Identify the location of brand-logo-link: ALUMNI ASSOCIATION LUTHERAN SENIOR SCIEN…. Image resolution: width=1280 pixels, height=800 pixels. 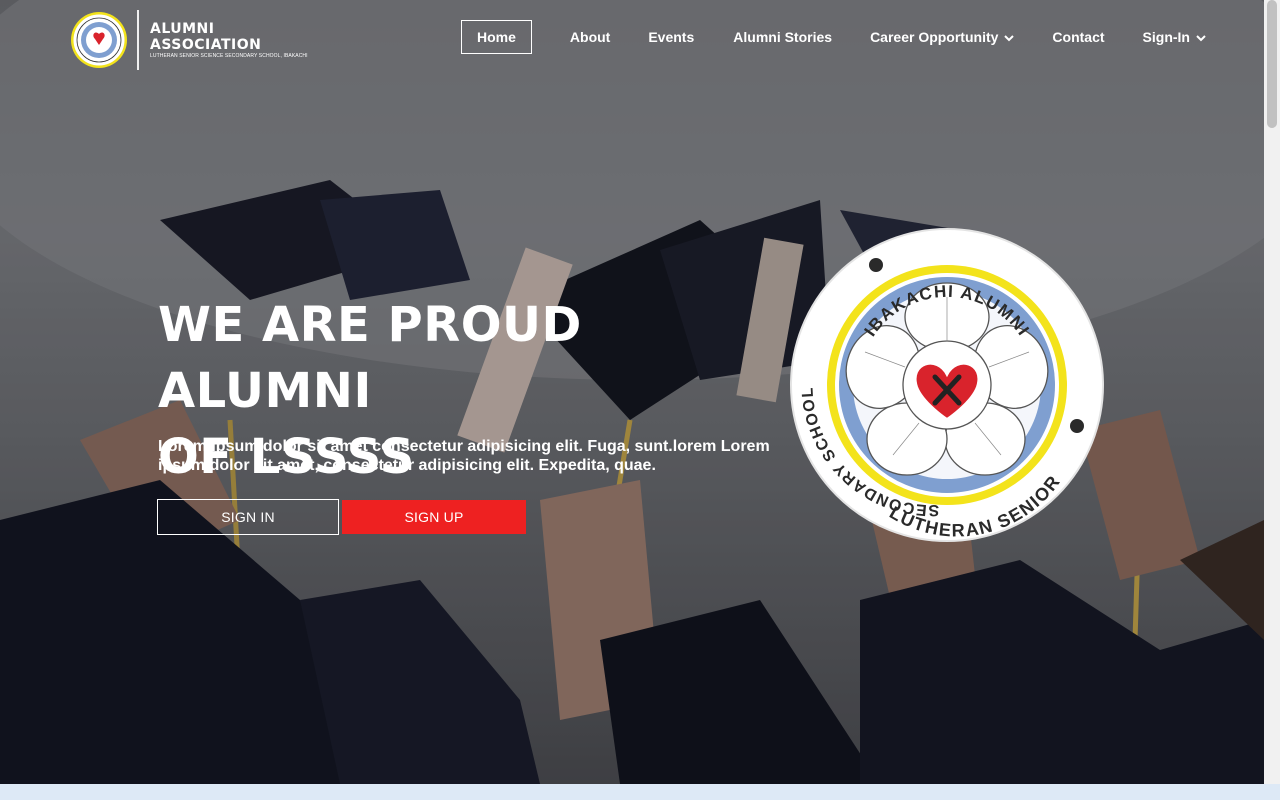
(189, 40).